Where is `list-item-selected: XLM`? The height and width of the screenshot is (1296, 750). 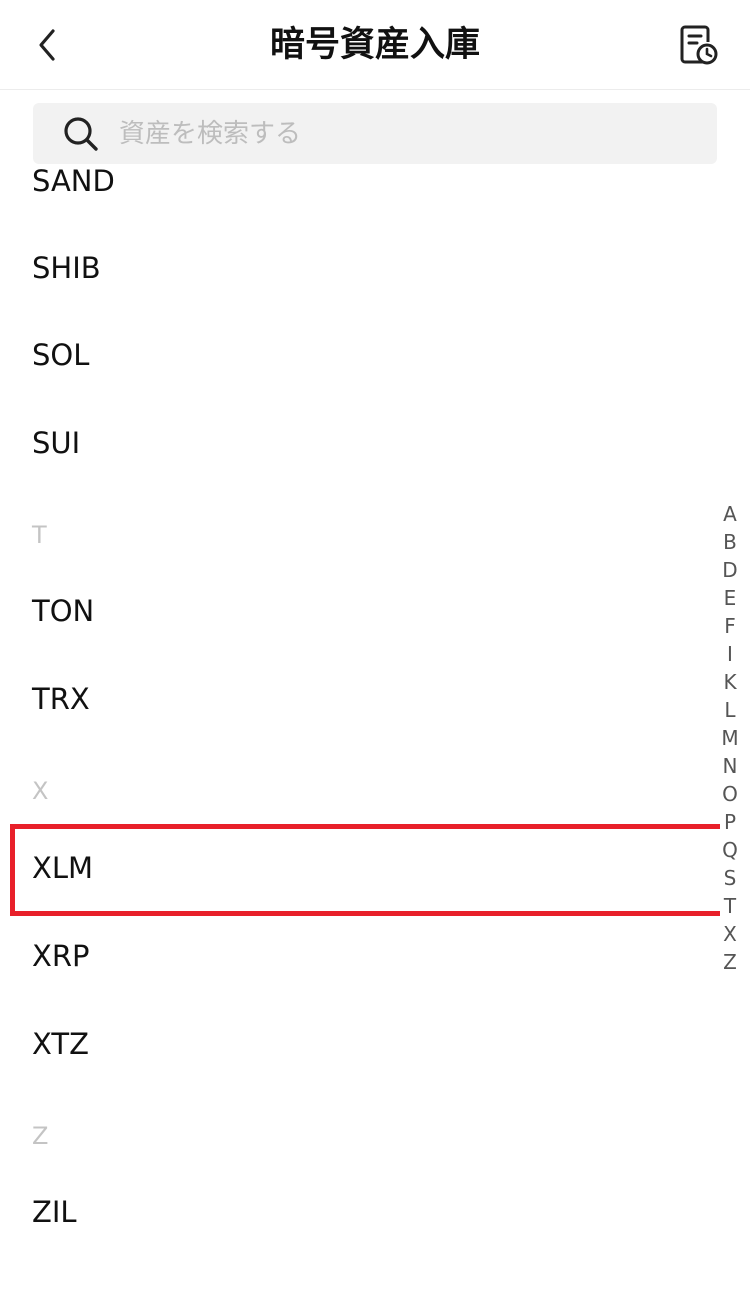 list-item-selected: XLM is located at coordinates (360, 870).